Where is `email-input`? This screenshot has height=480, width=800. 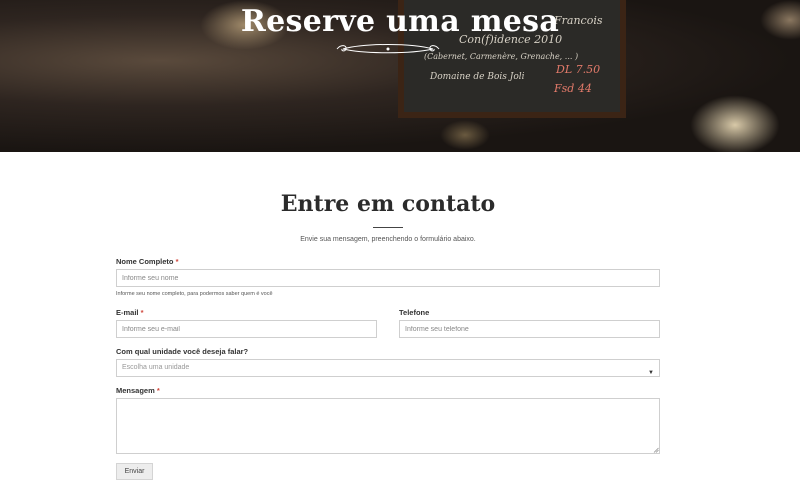 email-input is located at coordinates (246, 329).